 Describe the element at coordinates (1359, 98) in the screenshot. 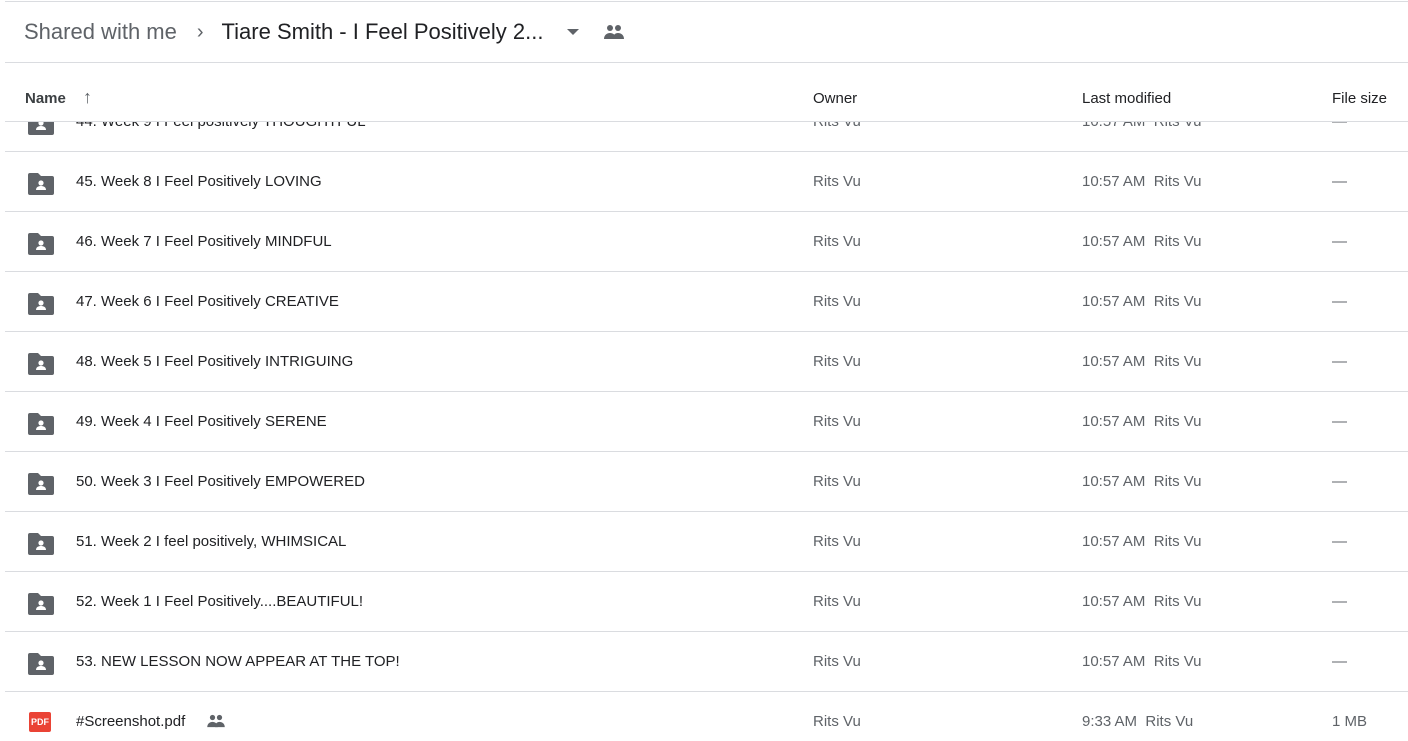

I see `column-file-size: File size` at that location.